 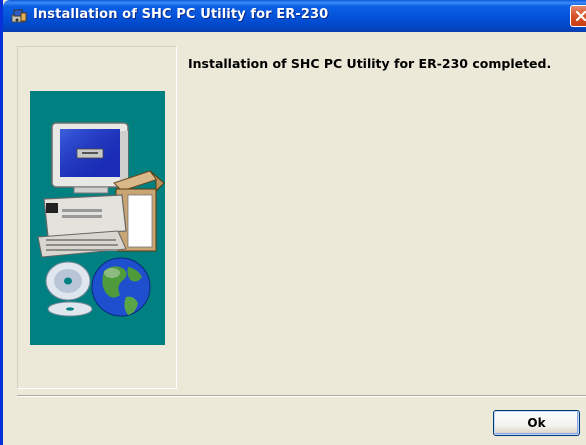 I want to click on installer-icon, so click(x=19, y=16).